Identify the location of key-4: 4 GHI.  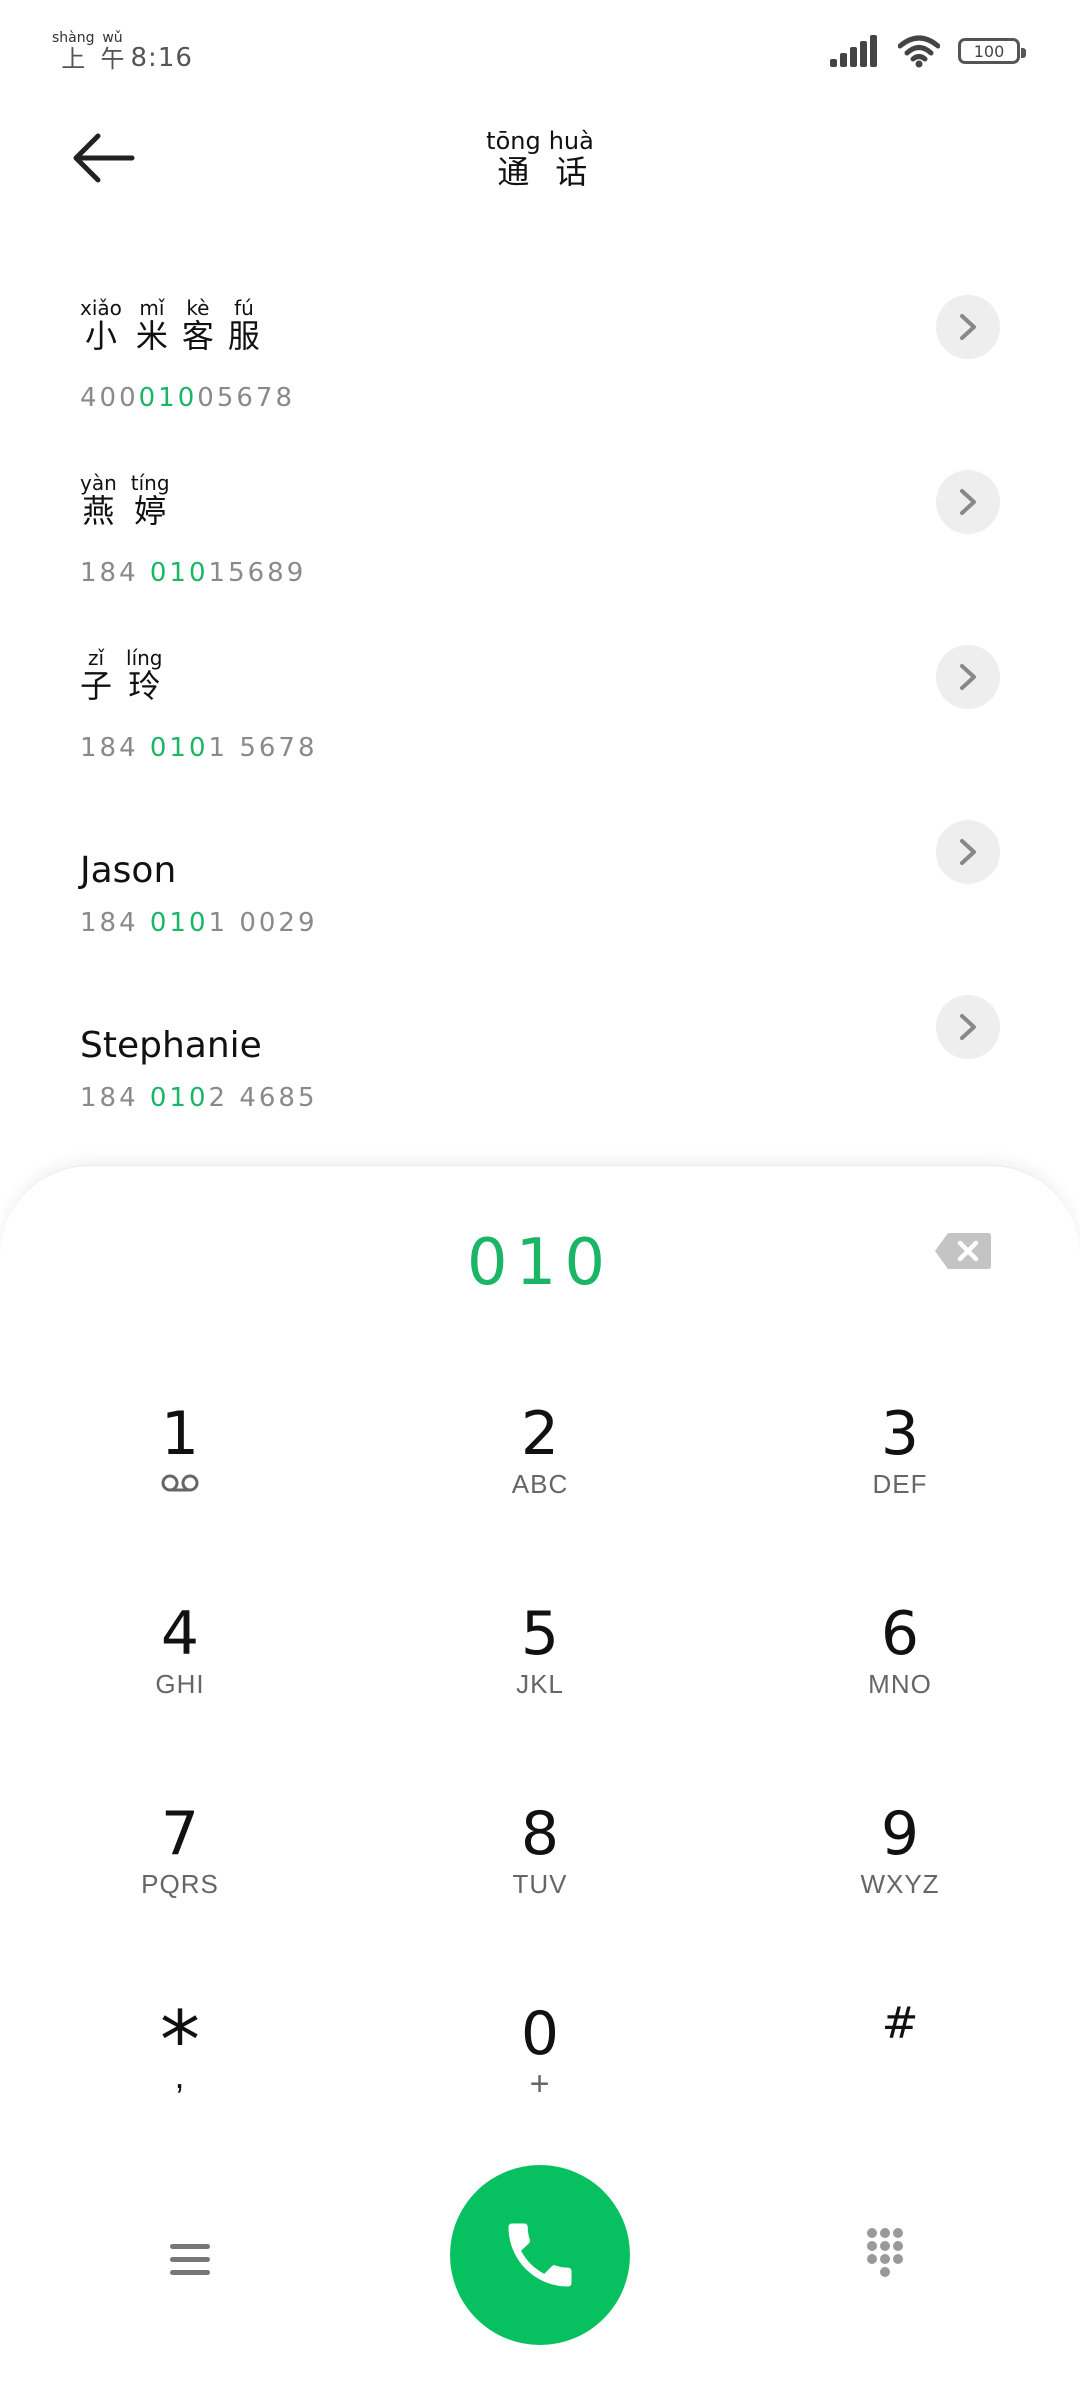
(180, 1681).